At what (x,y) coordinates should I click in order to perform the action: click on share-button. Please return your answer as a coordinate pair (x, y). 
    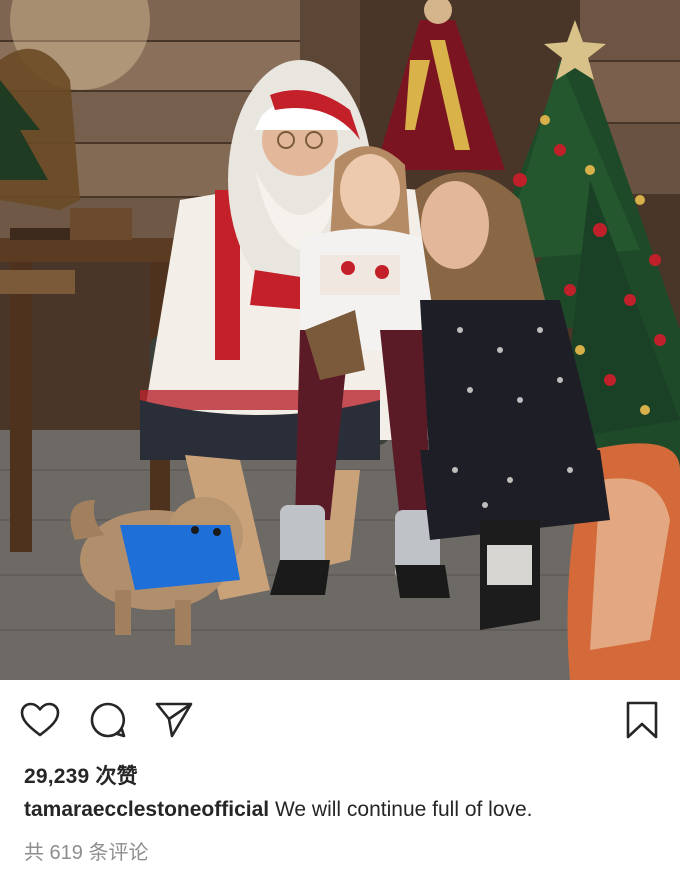
    Looking at the image, I should click on (174, 720).